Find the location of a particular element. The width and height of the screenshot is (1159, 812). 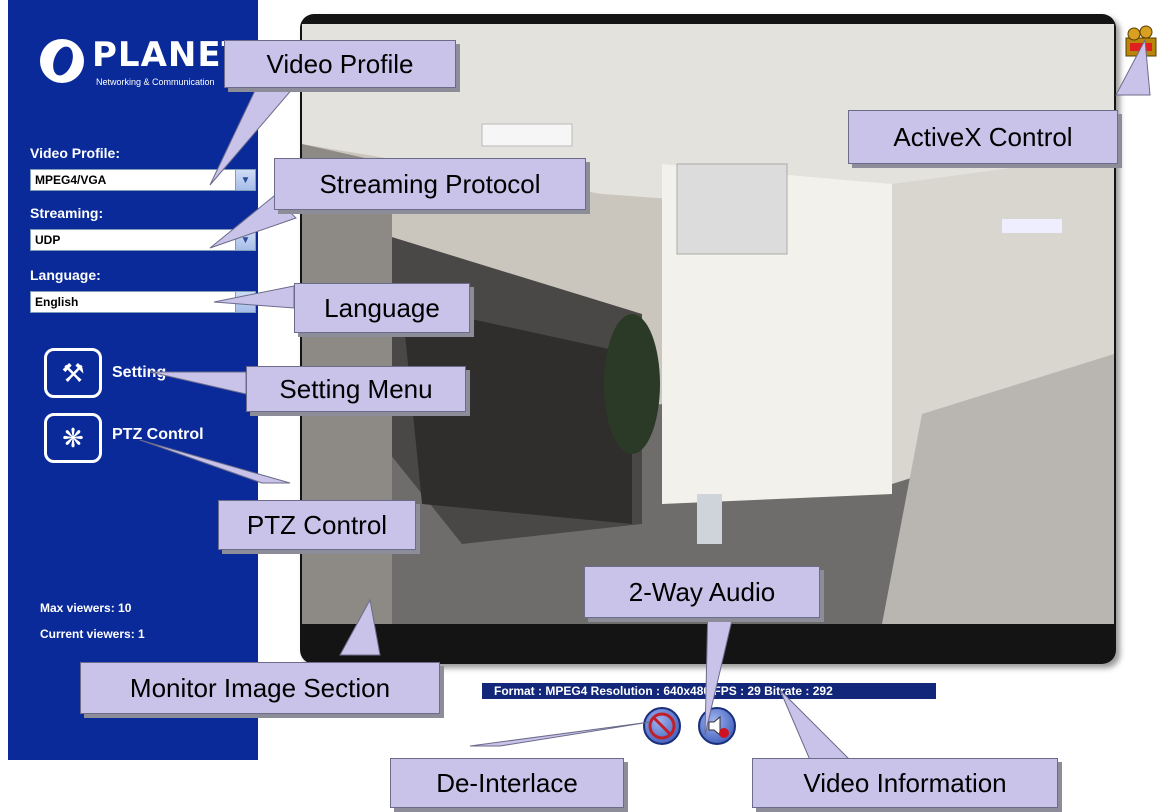

callout-language: Language is located at coordinates (382, 308).